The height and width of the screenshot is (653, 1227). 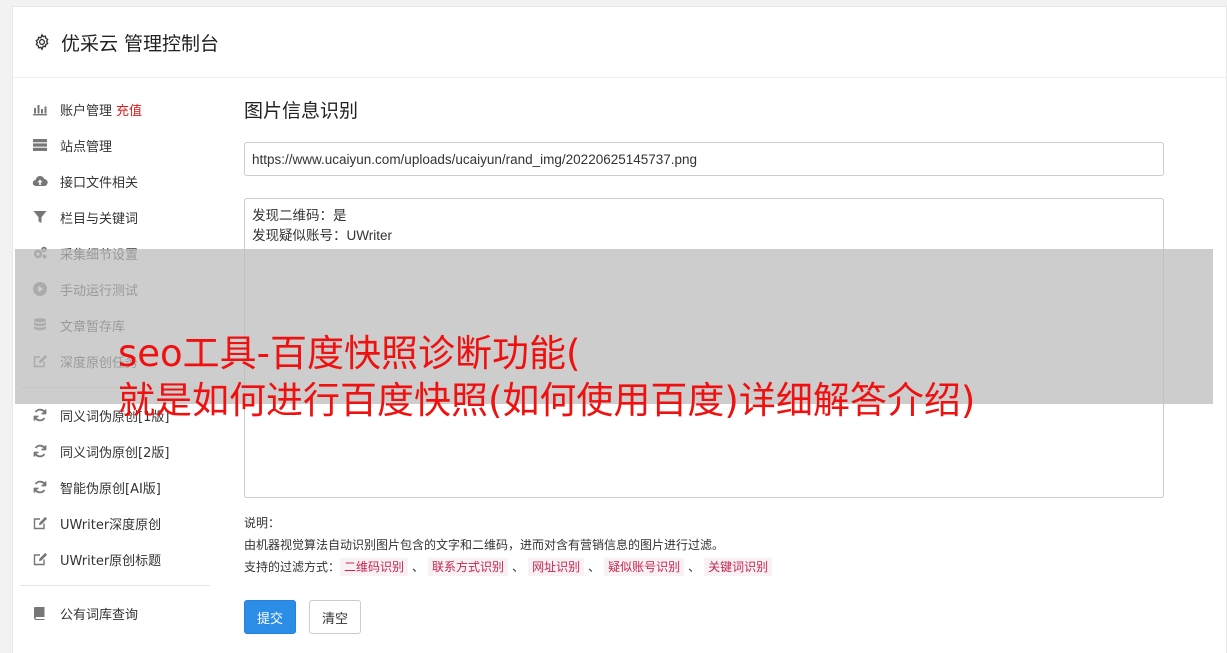 I want to click on sidebar-item-label: 公有词库查询, so click(x=99, y=615).